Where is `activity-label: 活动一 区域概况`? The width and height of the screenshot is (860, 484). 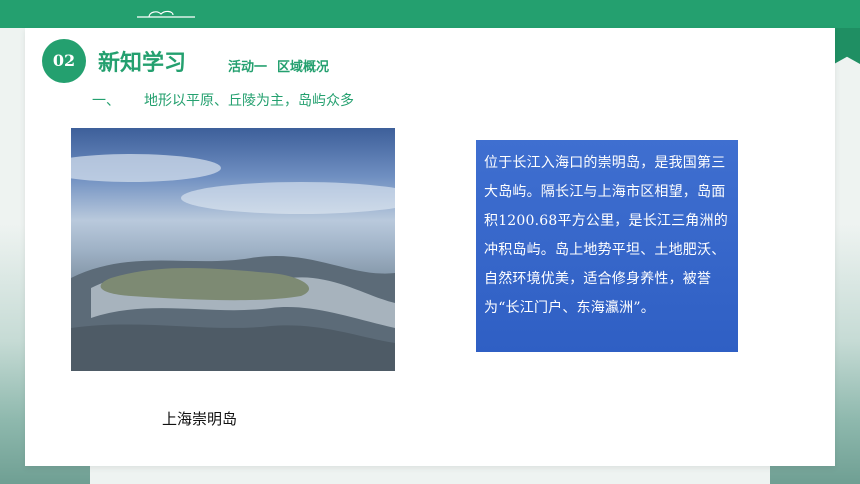 activity-label: 活动一 区域概况 is located at coordinates (283, 65).